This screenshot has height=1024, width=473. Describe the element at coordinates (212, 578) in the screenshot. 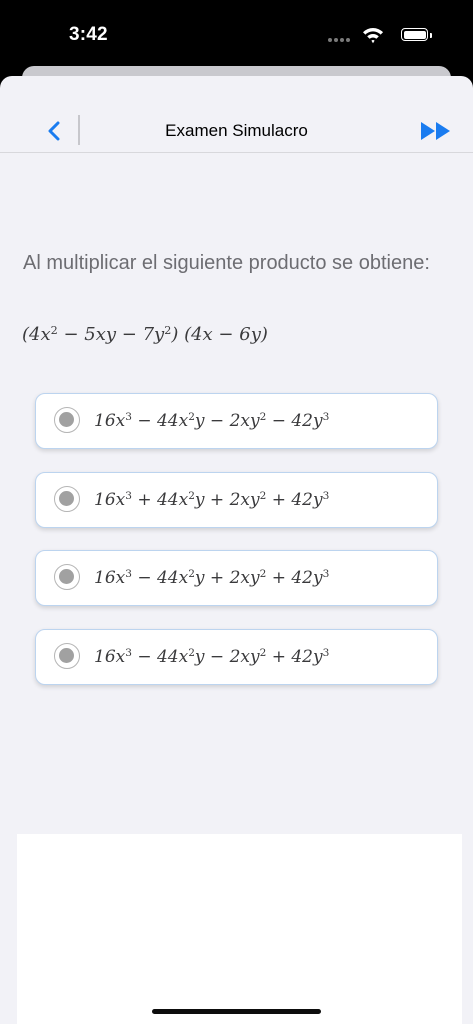

I see `option-expression: 16x3 − 44x2y + 2xy2 + 42y3` at that location.